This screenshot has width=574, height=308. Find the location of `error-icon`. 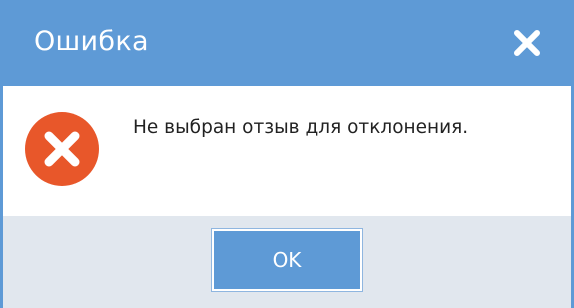

error-icon is located at coordinates (62, 149).